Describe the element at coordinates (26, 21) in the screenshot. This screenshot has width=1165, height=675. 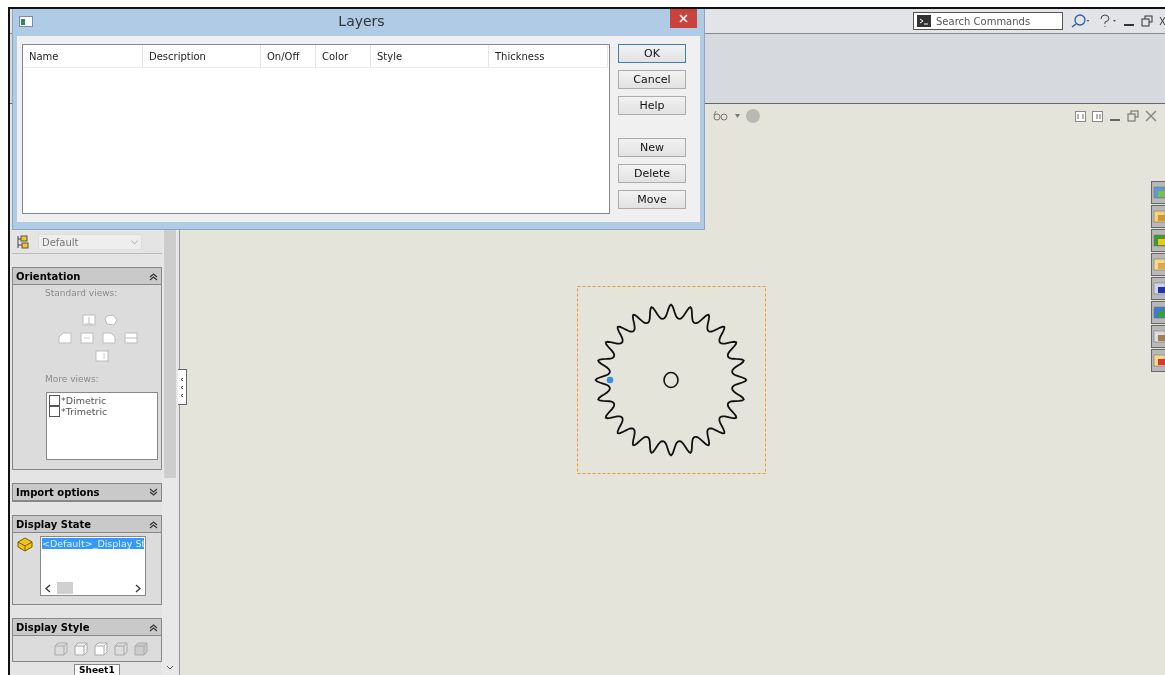
I see `window-icon` at that location.